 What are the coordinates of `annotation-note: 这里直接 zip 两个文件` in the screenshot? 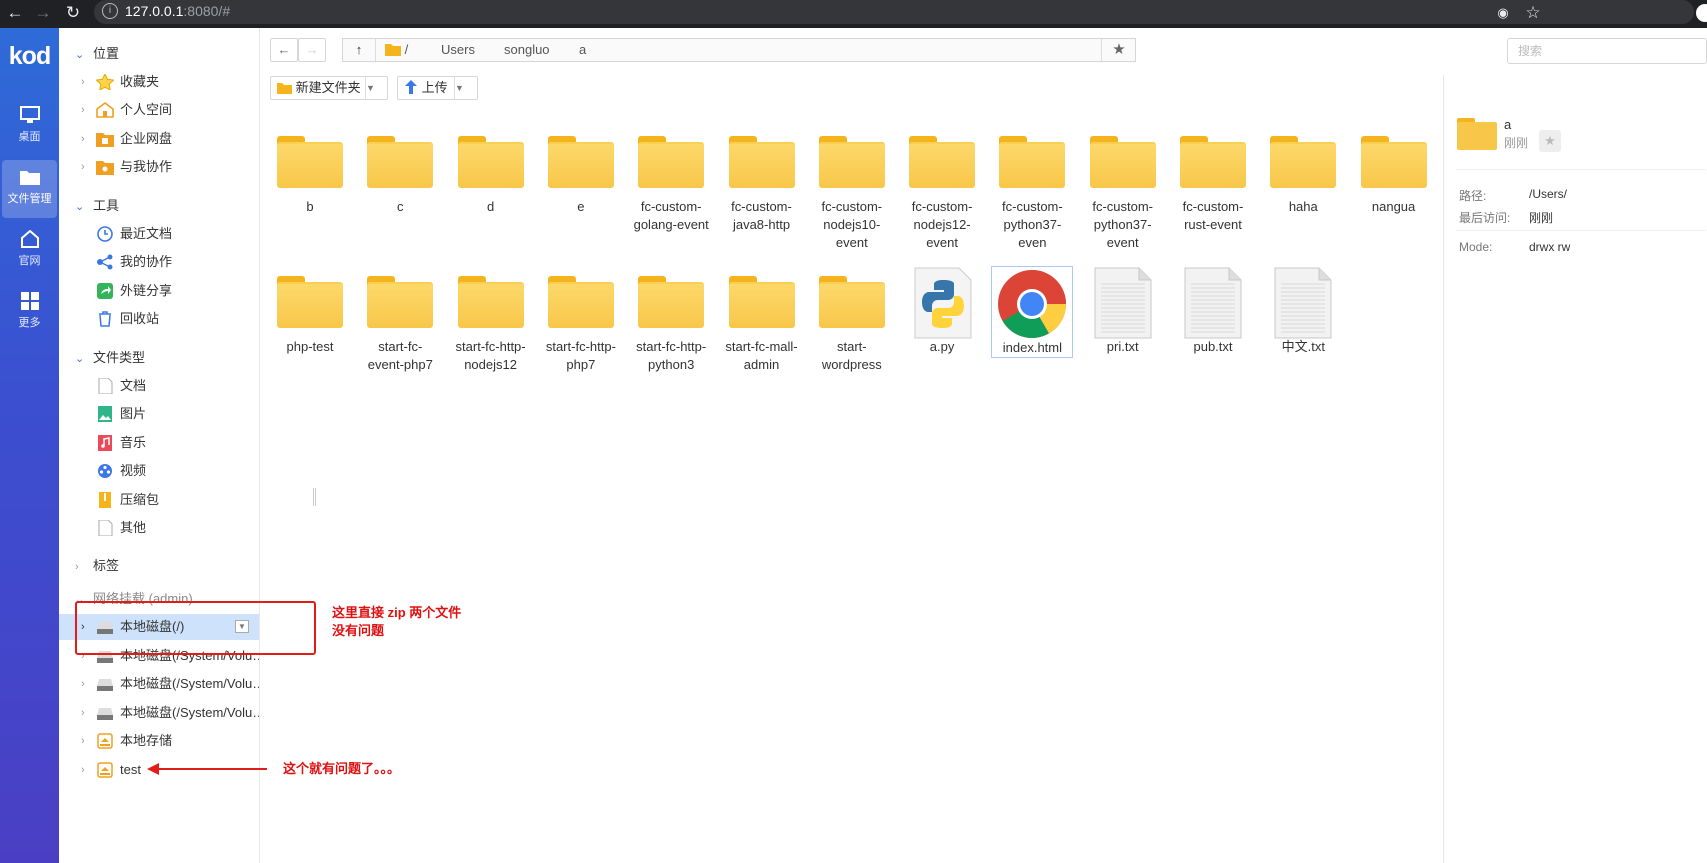 It's located at (397, 612).